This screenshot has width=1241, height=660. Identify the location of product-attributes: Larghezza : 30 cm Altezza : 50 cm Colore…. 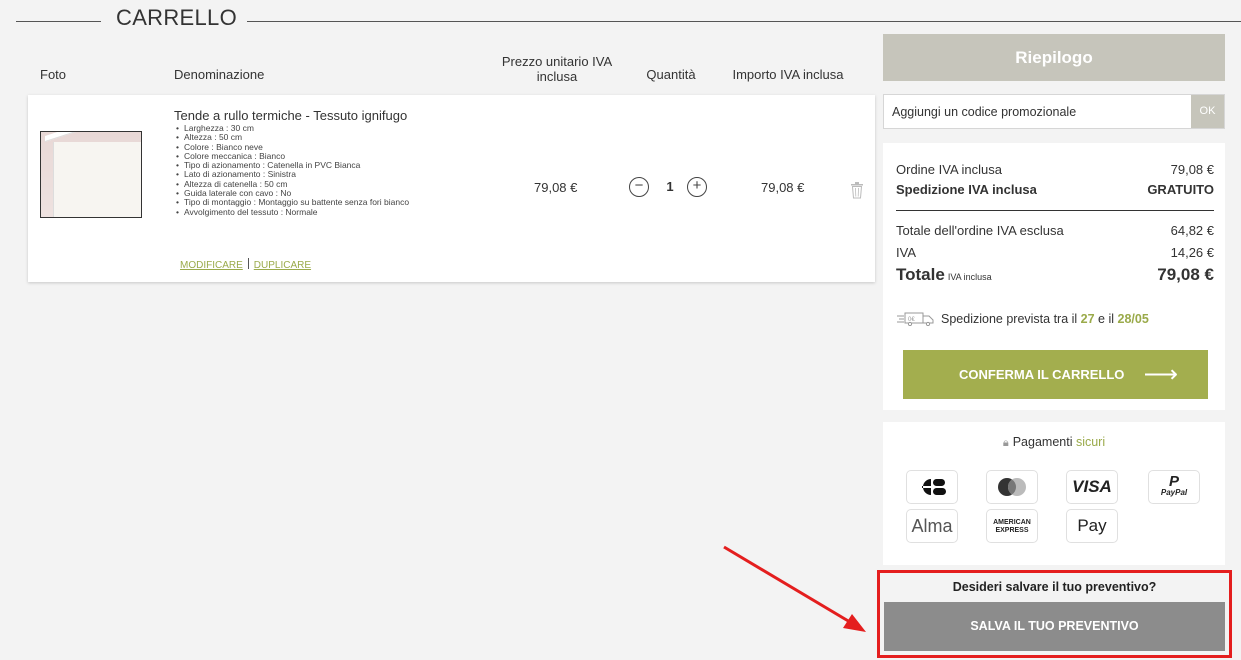
(291, 170).